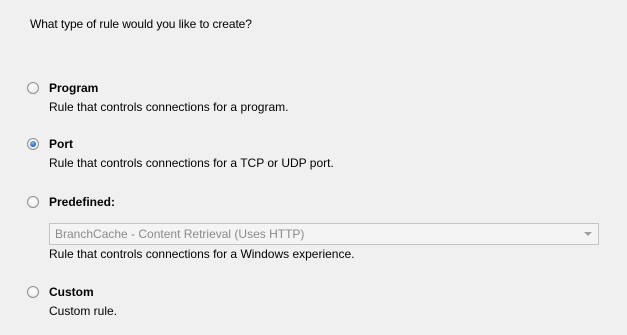 Image resolution: width=627 pixels, height=335 pixels. I want to click on custom-radio, so click(33, 292).